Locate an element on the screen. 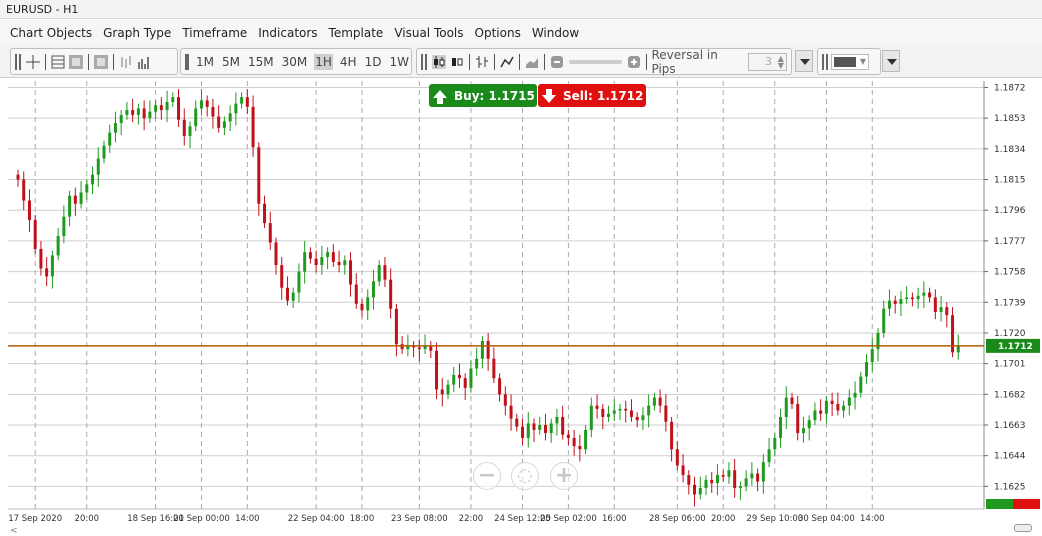 This screenshot has width=1042, height=536. toolbar-group-chart-type: Reversal in Pips 3 ▲ ▼ is located at coordinates (604, 61).